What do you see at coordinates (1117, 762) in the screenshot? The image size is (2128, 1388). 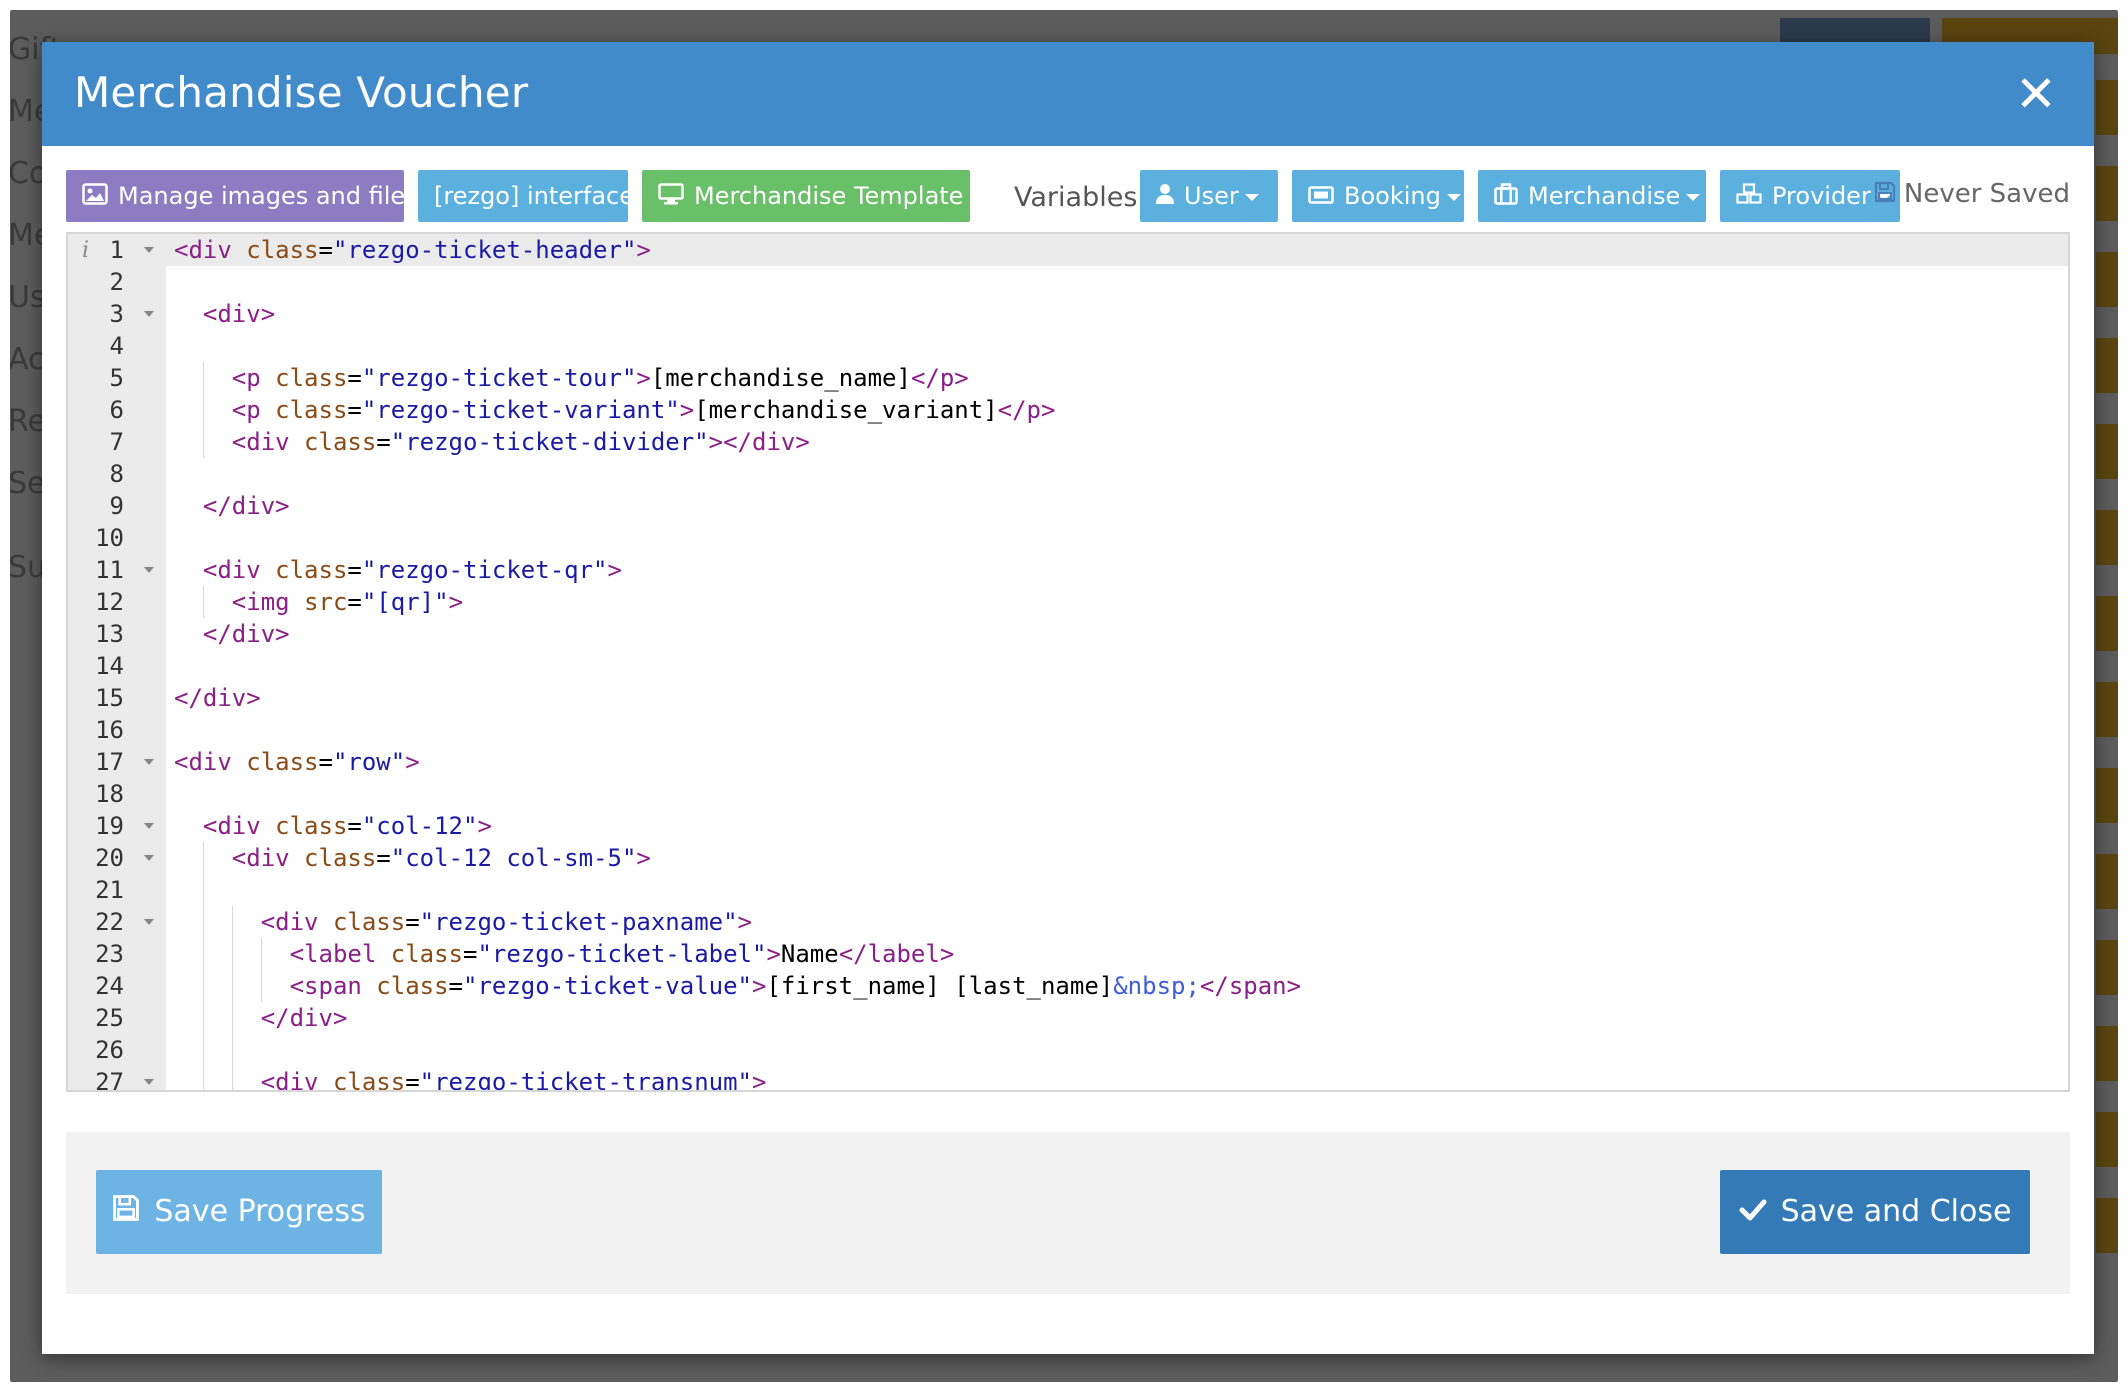 I see `code-line: <div class="row">` at bounding box center [1117, 762].